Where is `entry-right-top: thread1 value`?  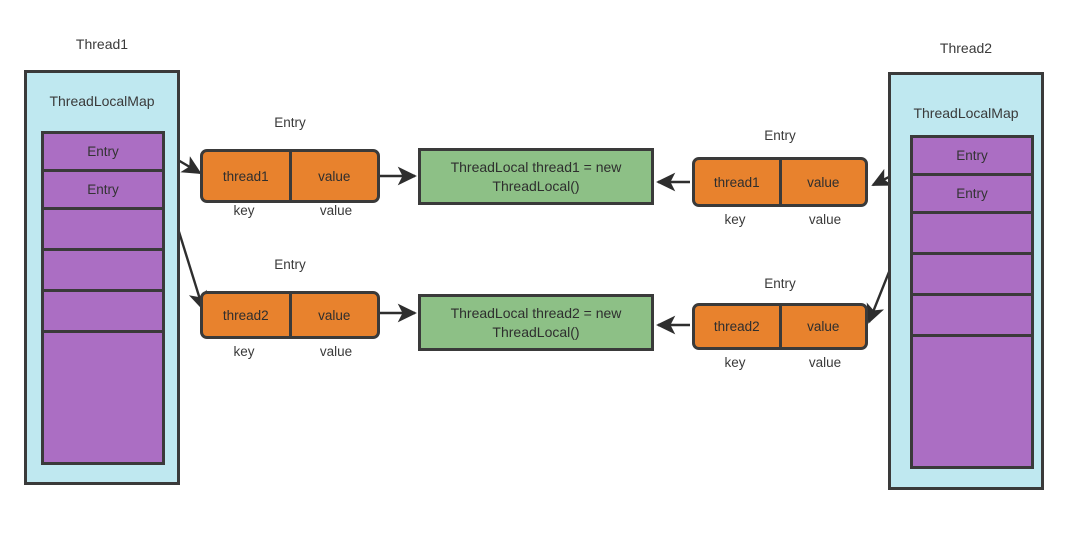 entry-right-top: thread1 value is located at coordinates (780, 182).